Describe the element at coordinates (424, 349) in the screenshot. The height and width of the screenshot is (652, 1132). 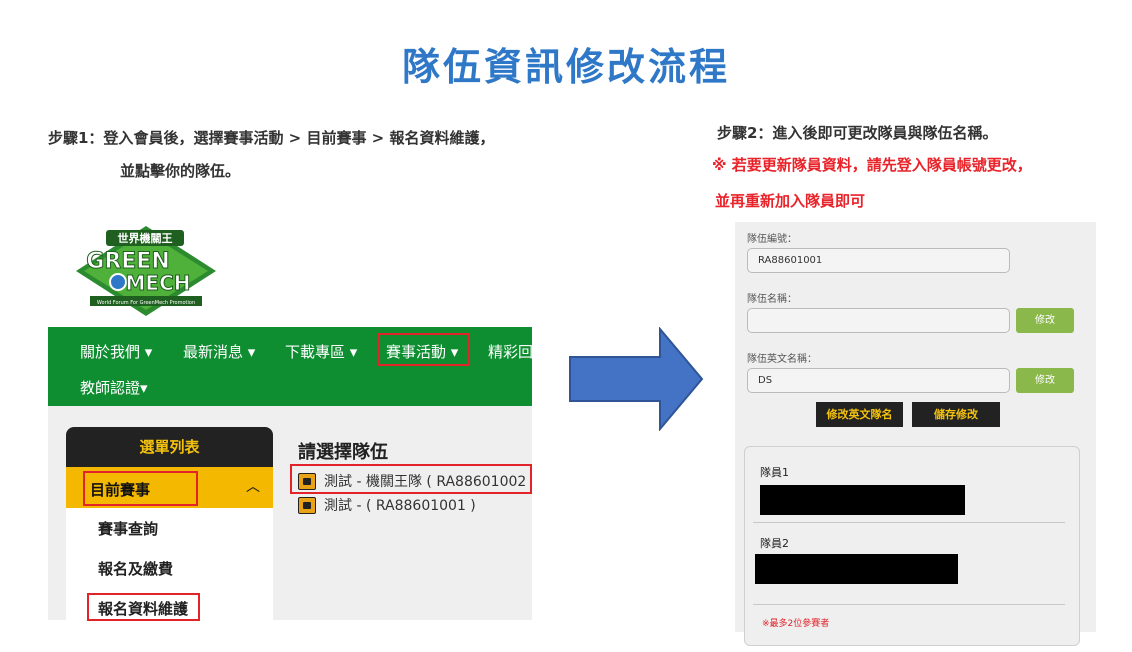
I see `events-highlight-box` at that location.